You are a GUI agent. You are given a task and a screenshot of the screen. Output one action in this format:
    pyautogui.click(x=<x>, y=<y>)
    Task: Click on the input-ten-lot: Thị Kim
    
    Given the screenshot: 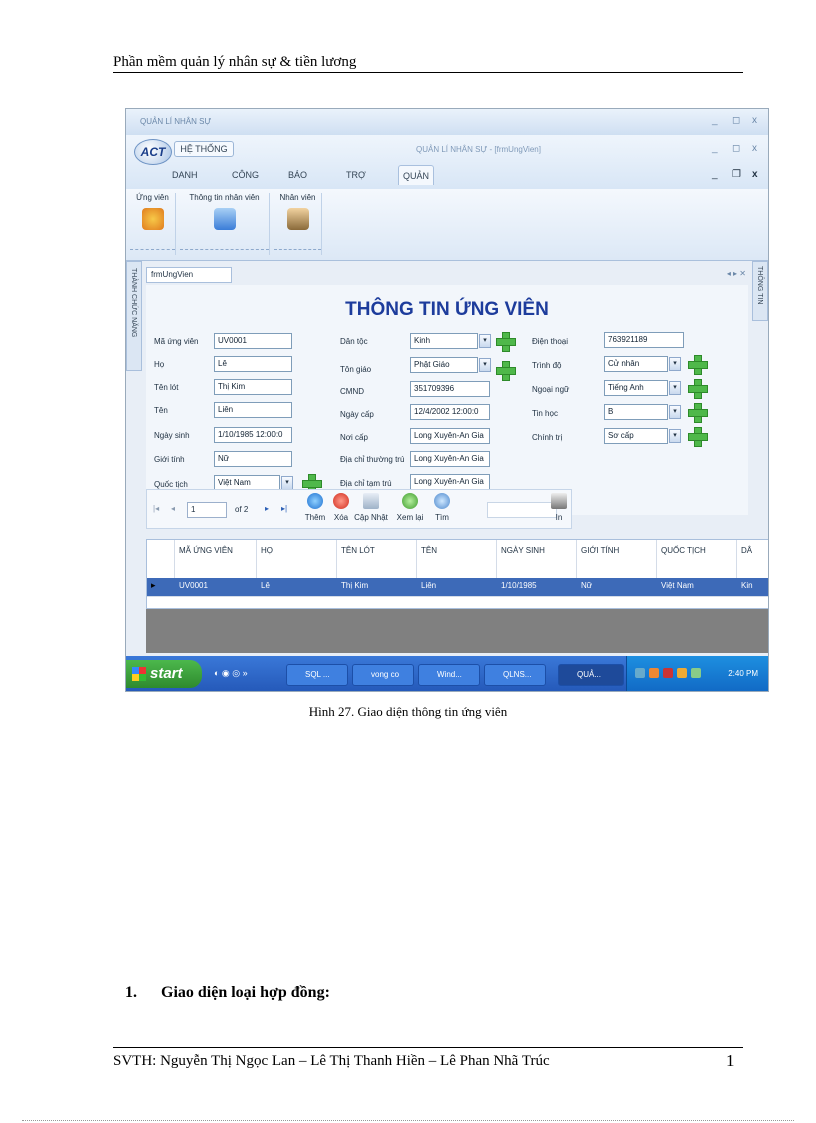 What is the action you would take?
    pyautogui.click(x=253, y=387)
    